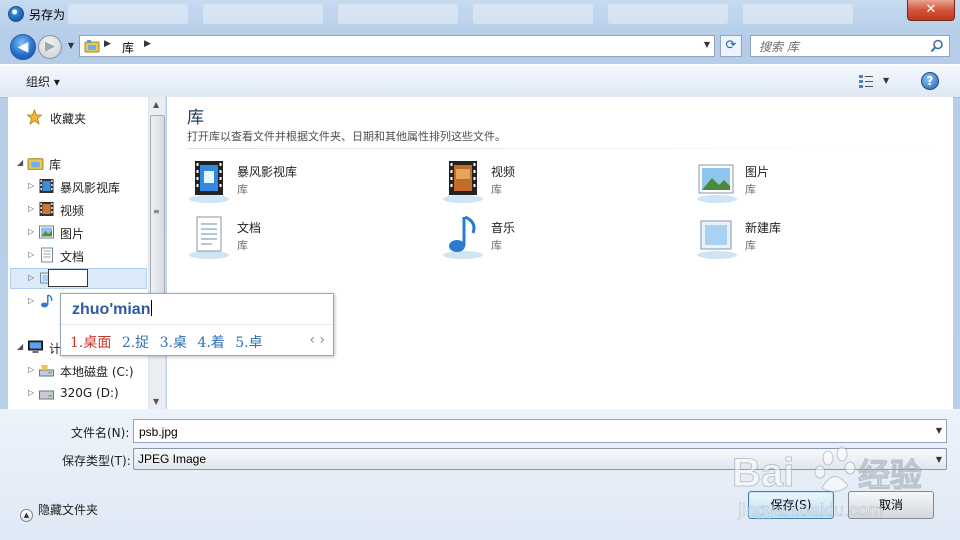 Image resolution: width=960 pixels, height=540 pixels. Describe the element at coordinates (931, 10) in the screenshot. I see `close-button: ✕` at that location.